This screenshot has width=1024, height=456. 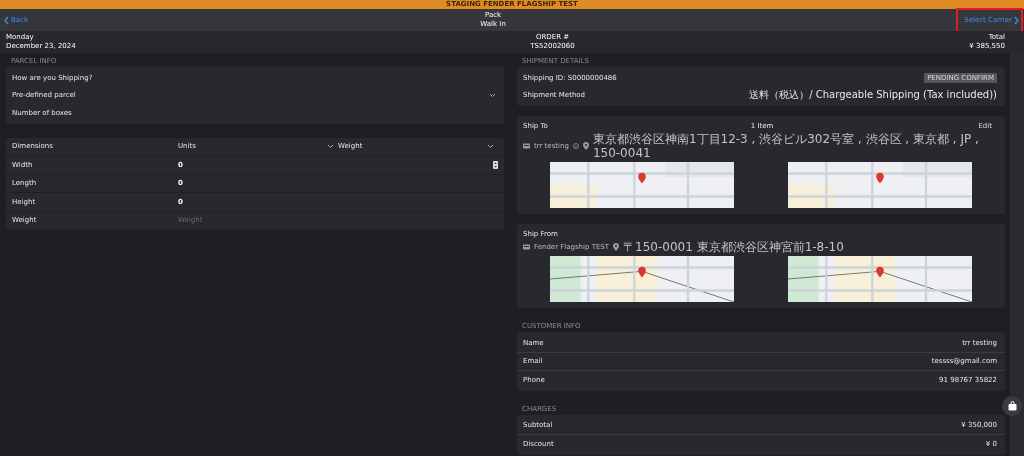 I want to click on bag-button, so click(x=1012, y=406).